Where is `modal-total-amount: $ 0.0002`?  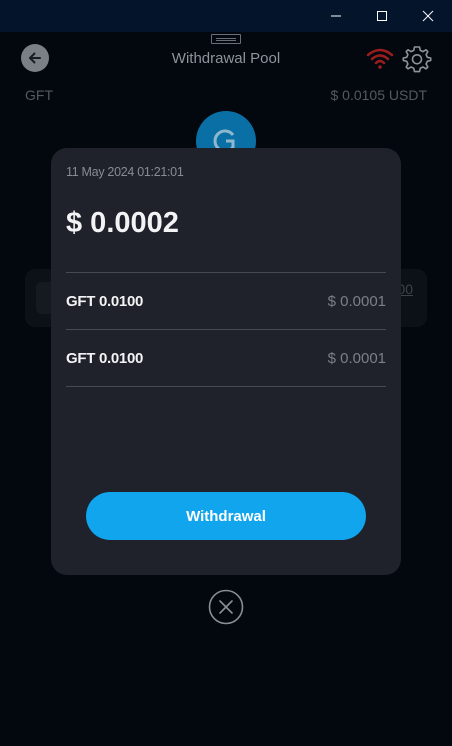 modal-total-amount: $ 0.0002 is located at coordinates (122, 223).